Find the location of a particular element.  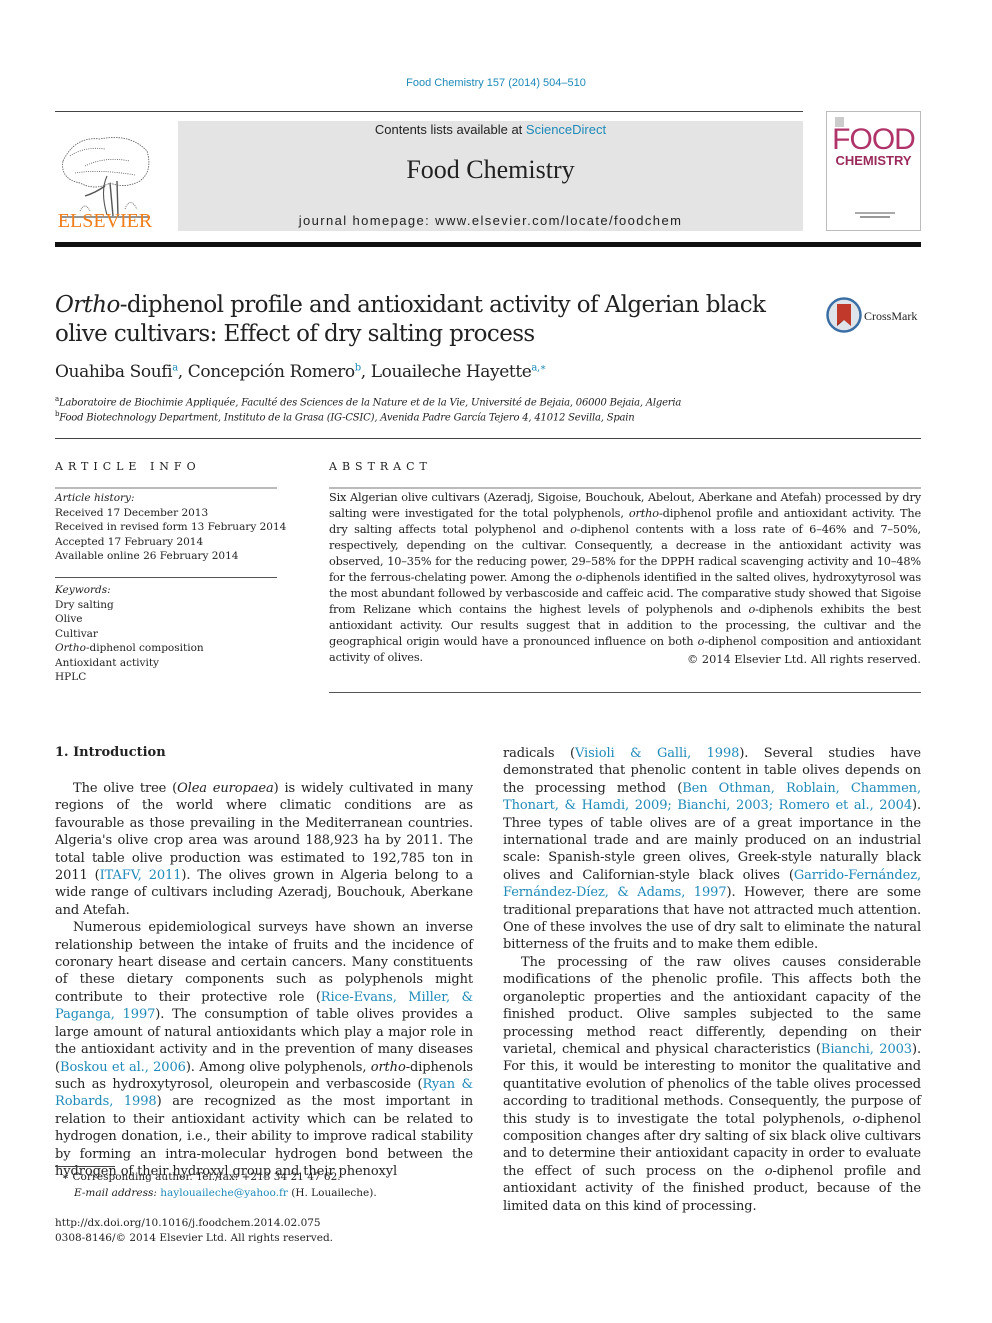

article-info-heading: ARTICLE INFO is located at coordinates (128, 466).